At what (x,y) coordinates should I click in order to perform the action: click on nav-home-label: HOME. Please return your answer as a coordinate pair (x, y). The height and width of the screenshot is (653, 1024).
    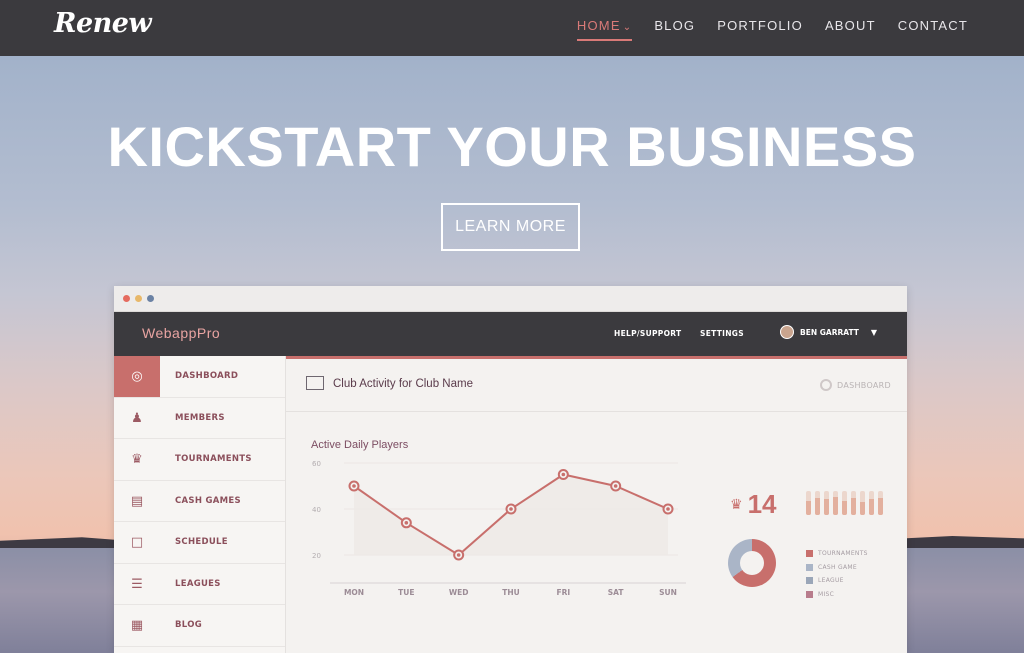
    Looking at the image, I should click on (598, 25).